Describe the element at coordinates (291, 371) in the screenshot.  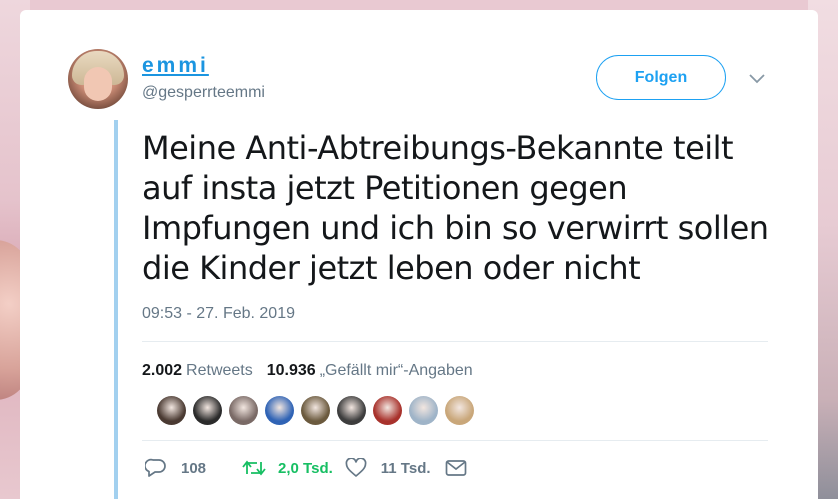
I see `likes-count: 10.936` at that location.